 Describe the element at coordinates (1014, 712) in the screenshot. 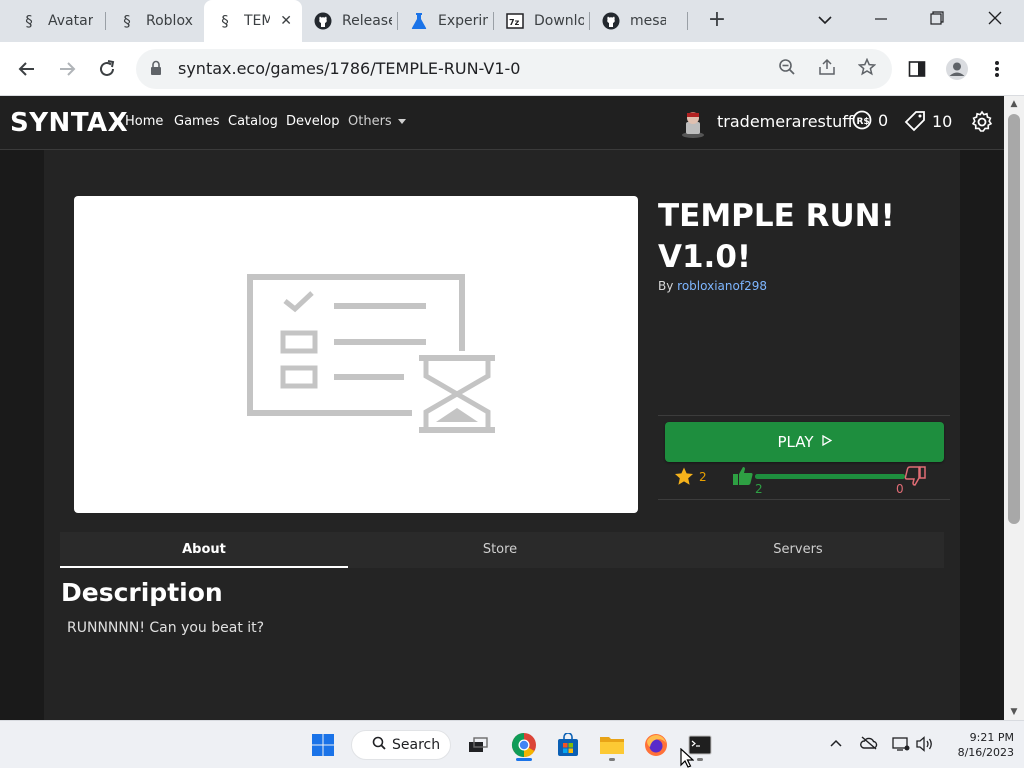

I see `scroll-down-arrow-icon: ▼` at that location.